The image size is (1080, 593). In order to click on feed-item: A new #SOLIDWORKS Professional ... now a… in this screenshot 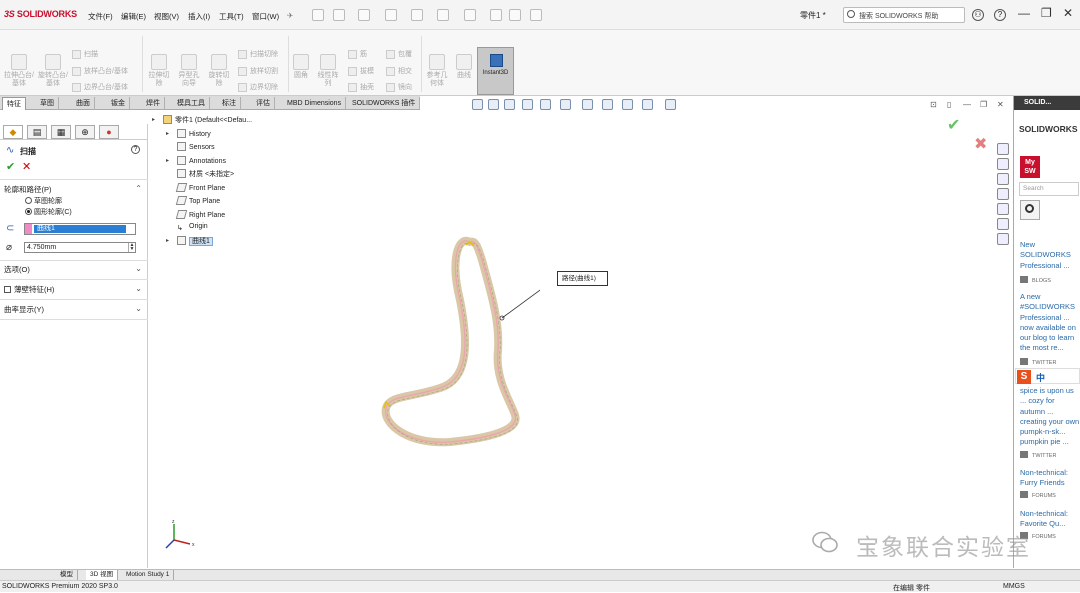, I will do `click(1050, 323)`.